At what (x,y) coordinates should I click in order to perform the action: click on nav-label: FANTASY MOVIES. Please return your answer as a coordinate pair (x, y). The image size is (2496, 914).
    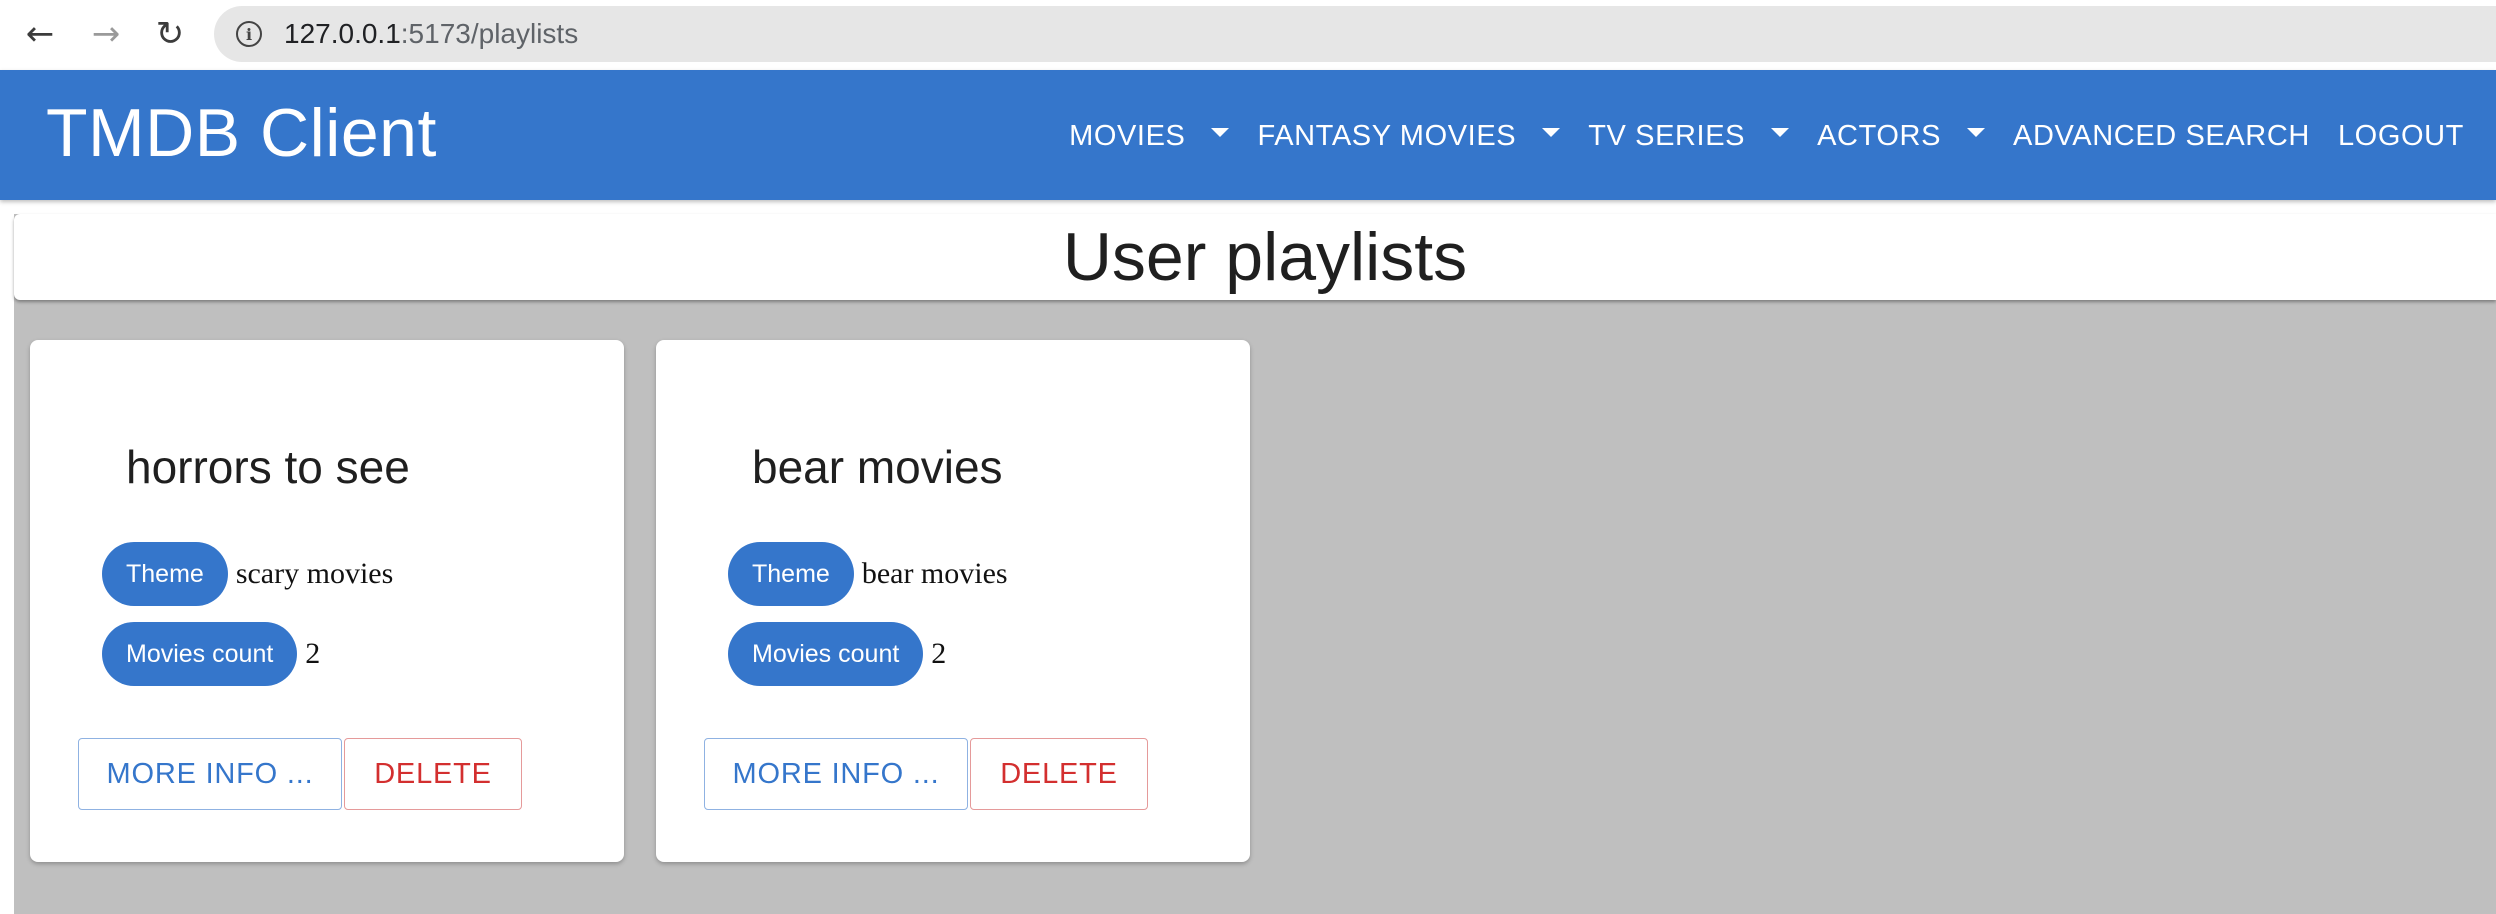
    Looking at the image, I should click on (1387, 135).